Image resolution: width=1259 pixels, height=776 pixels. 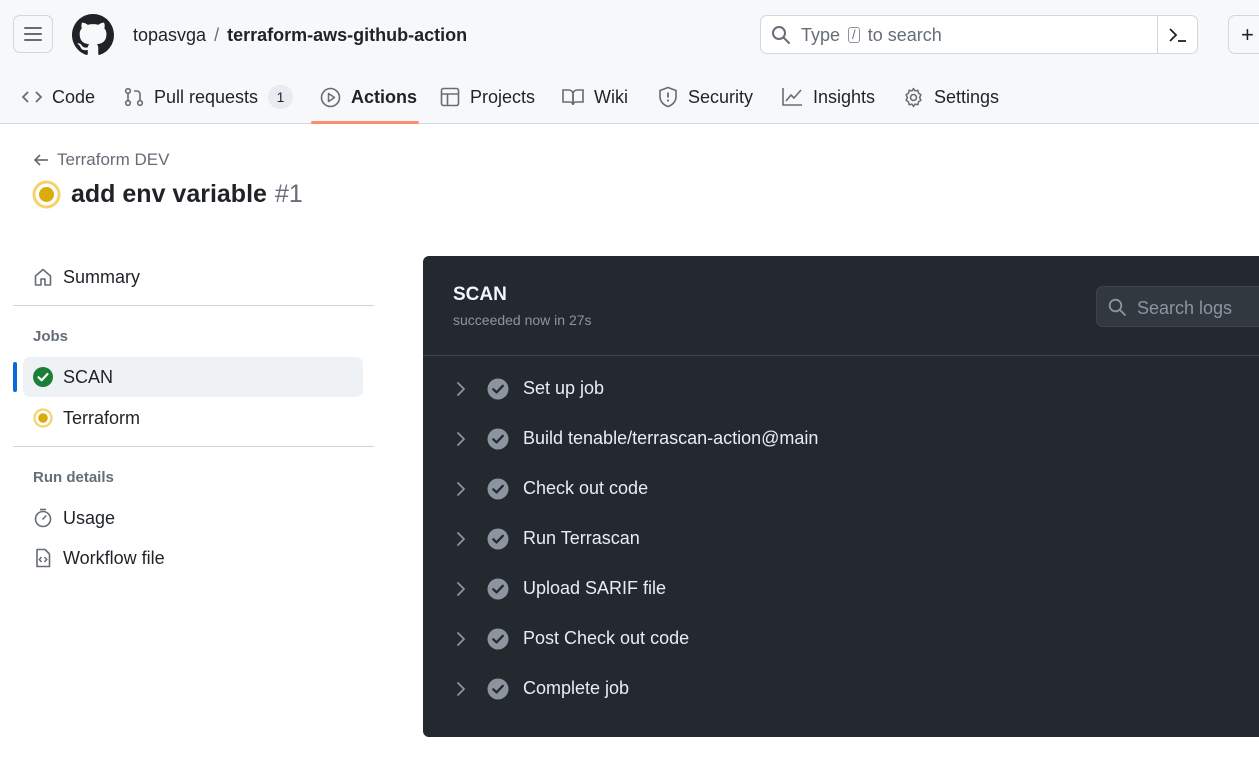 What do you see at coordinates (841, 539) in the screenshot?
I see `job-step-row: Run Terrascan` at bounding box center [841, 539].